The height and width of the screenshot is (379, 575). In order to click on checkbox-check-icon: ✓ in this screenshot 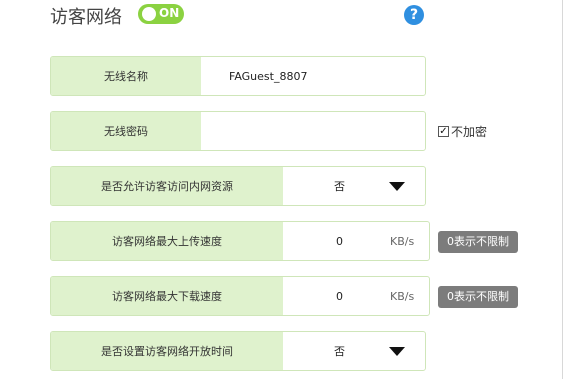, I will do `click(443, 131)`.